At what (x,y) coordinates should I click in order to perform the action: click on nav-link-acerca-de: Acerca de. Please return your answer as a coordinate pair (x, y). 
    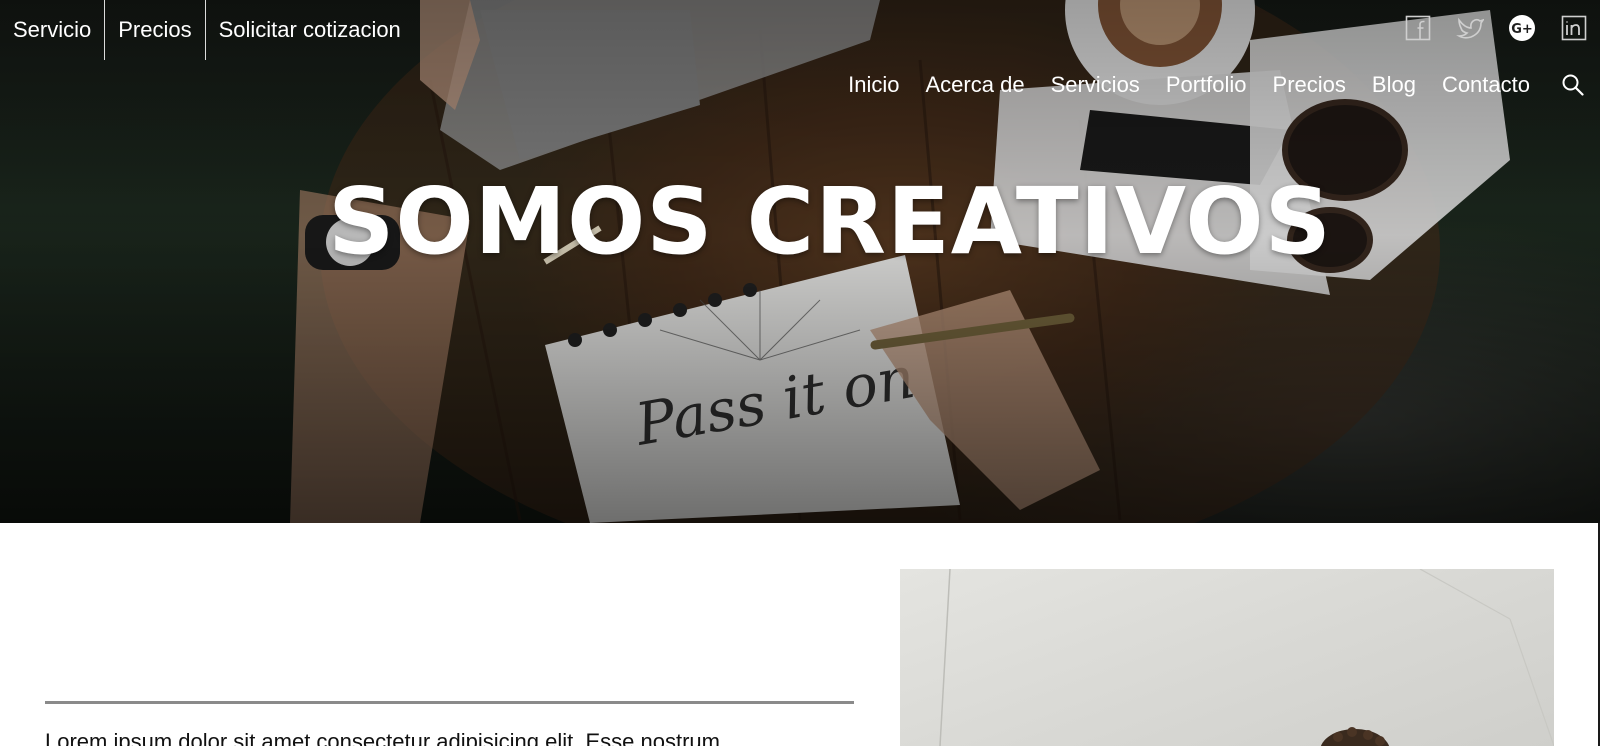
    Looking at the image, I should click on (975, 85).